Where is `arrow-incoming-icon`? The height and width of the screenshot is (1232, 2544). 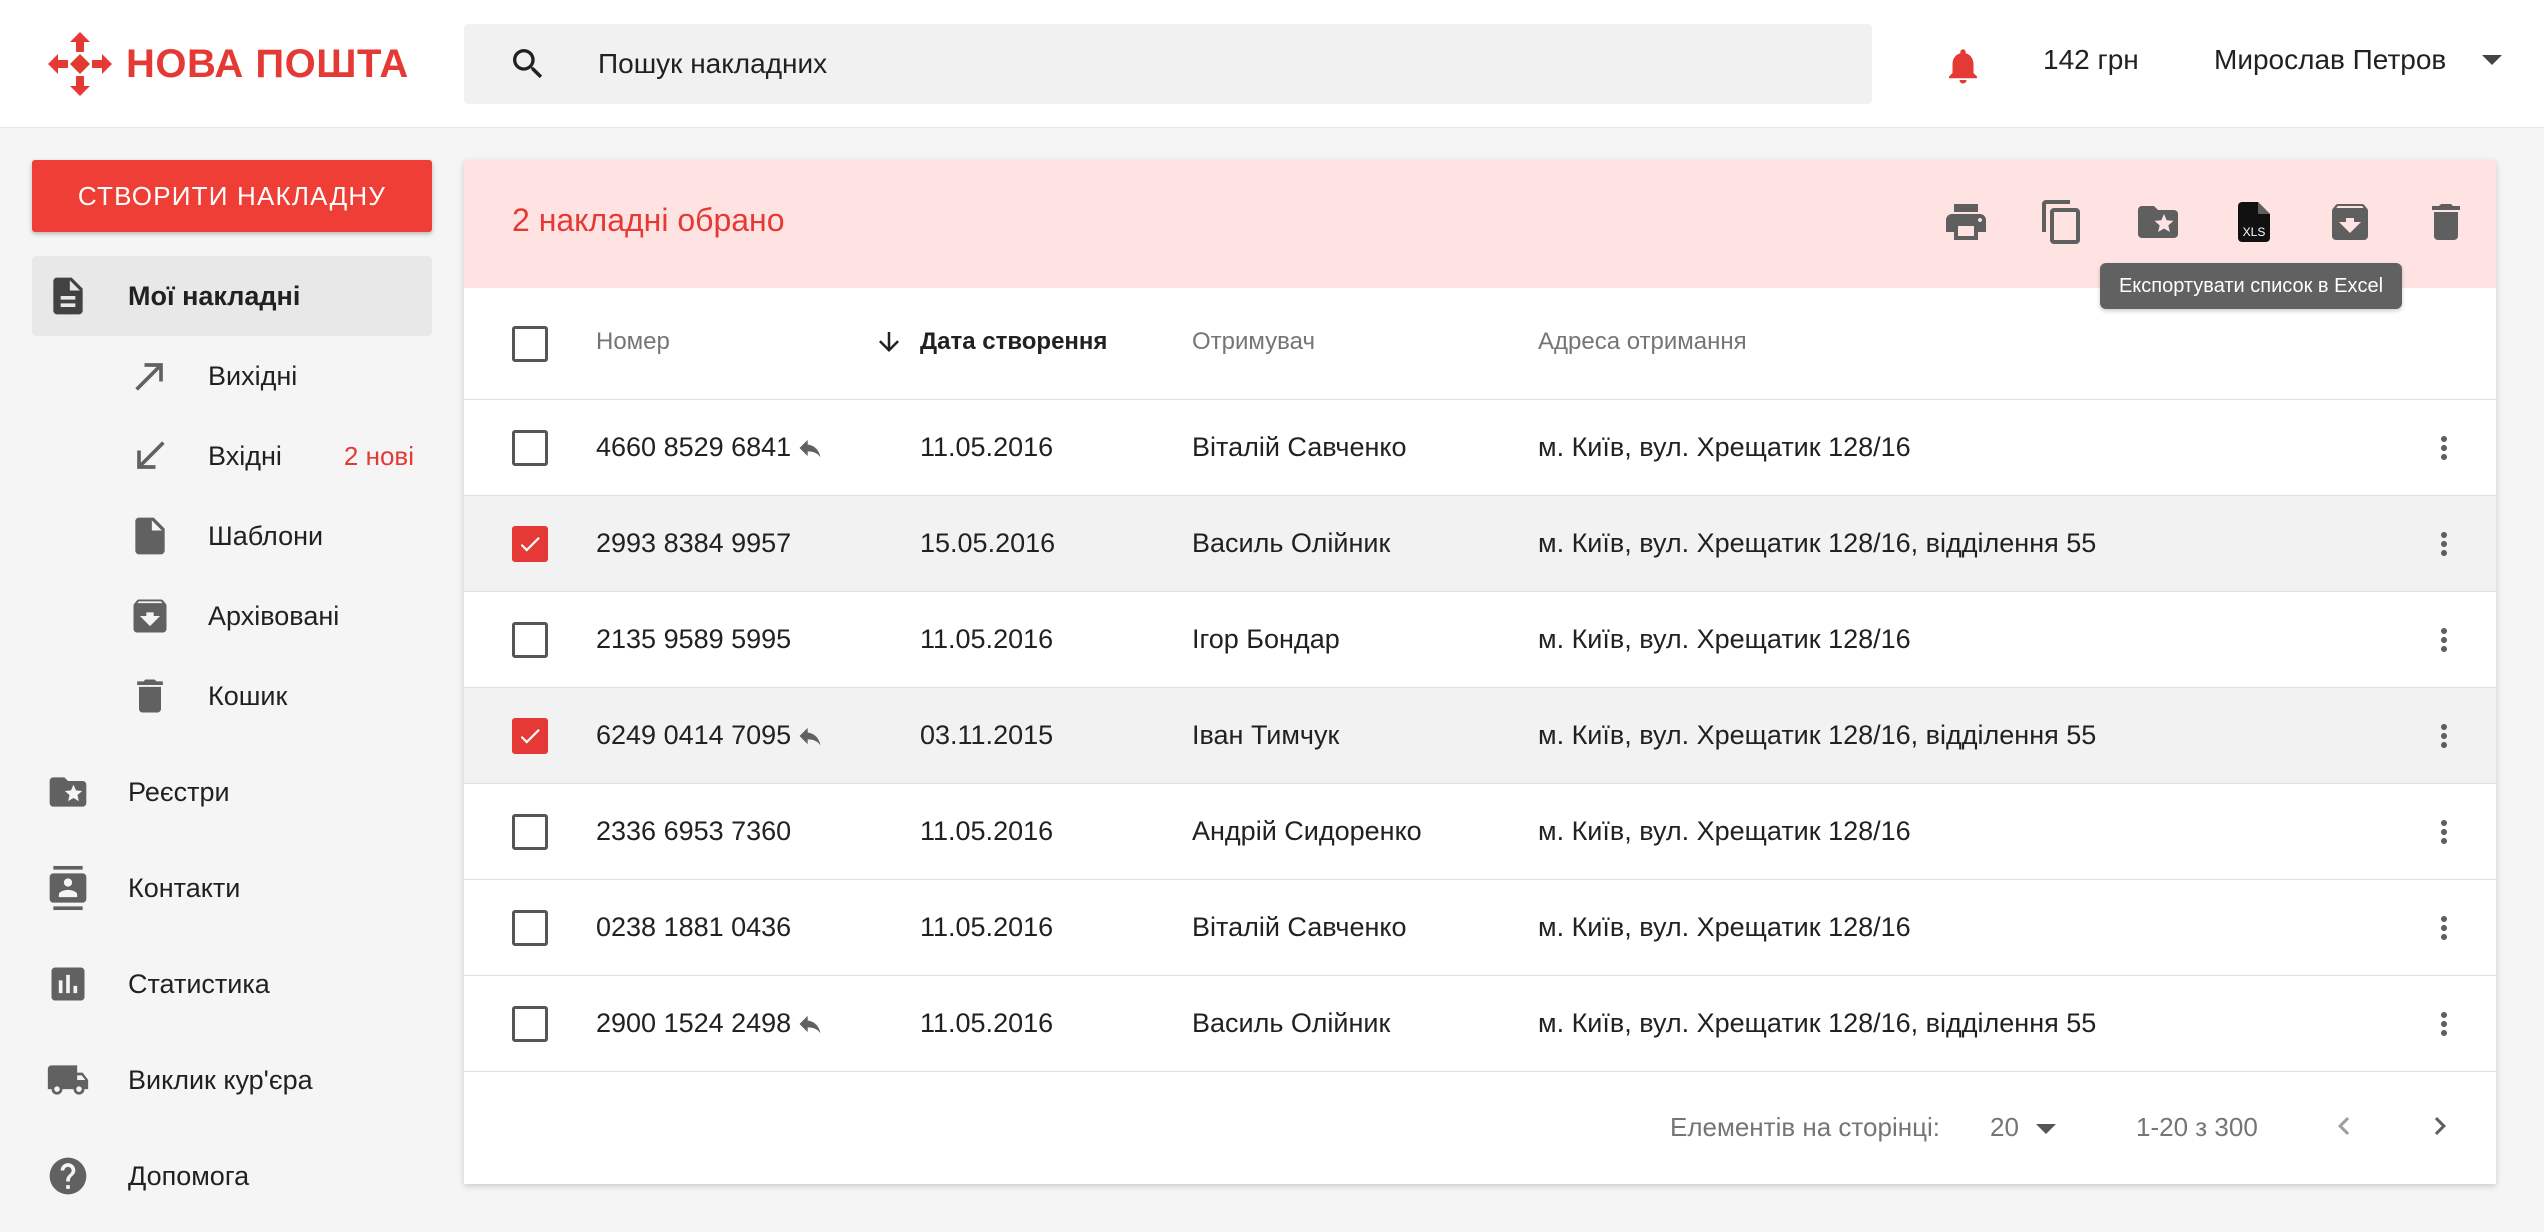
arrow-incoming-icon is located at coordinates (151, 455).